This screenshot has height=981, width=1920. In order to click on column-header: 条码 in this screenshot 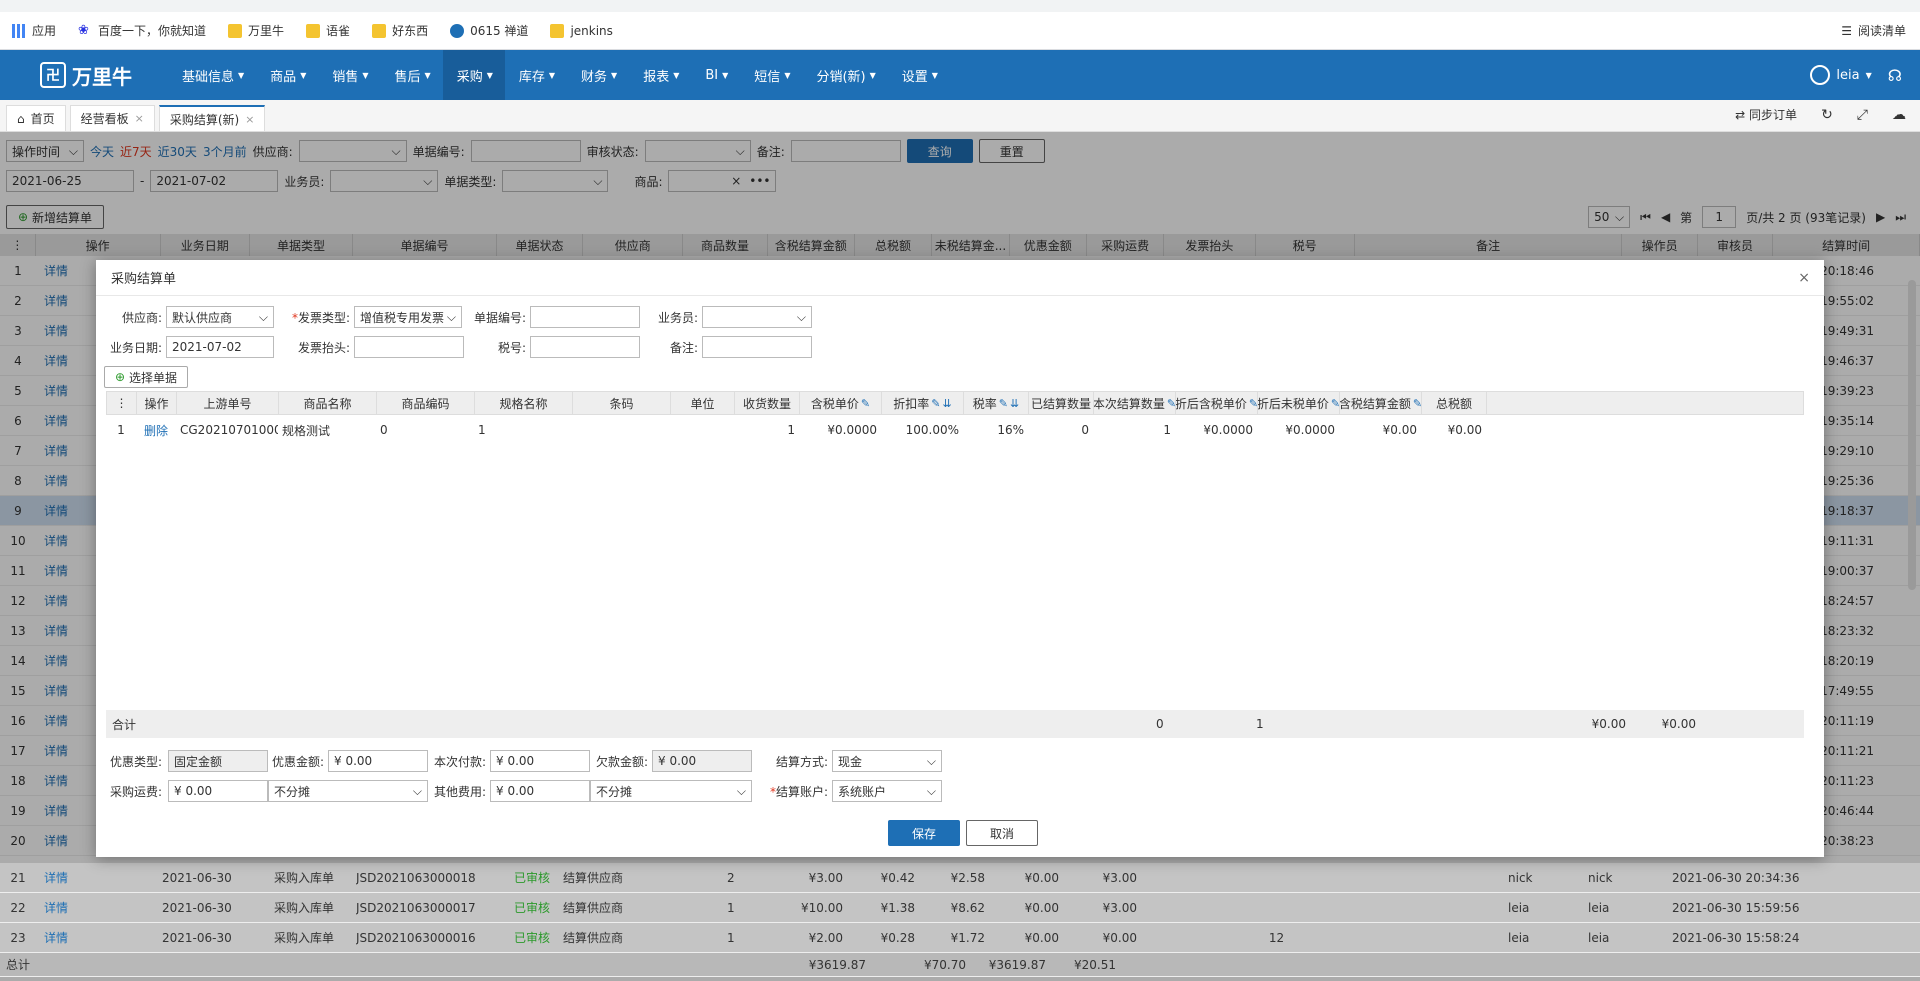, I will do `click(622, 403)`.